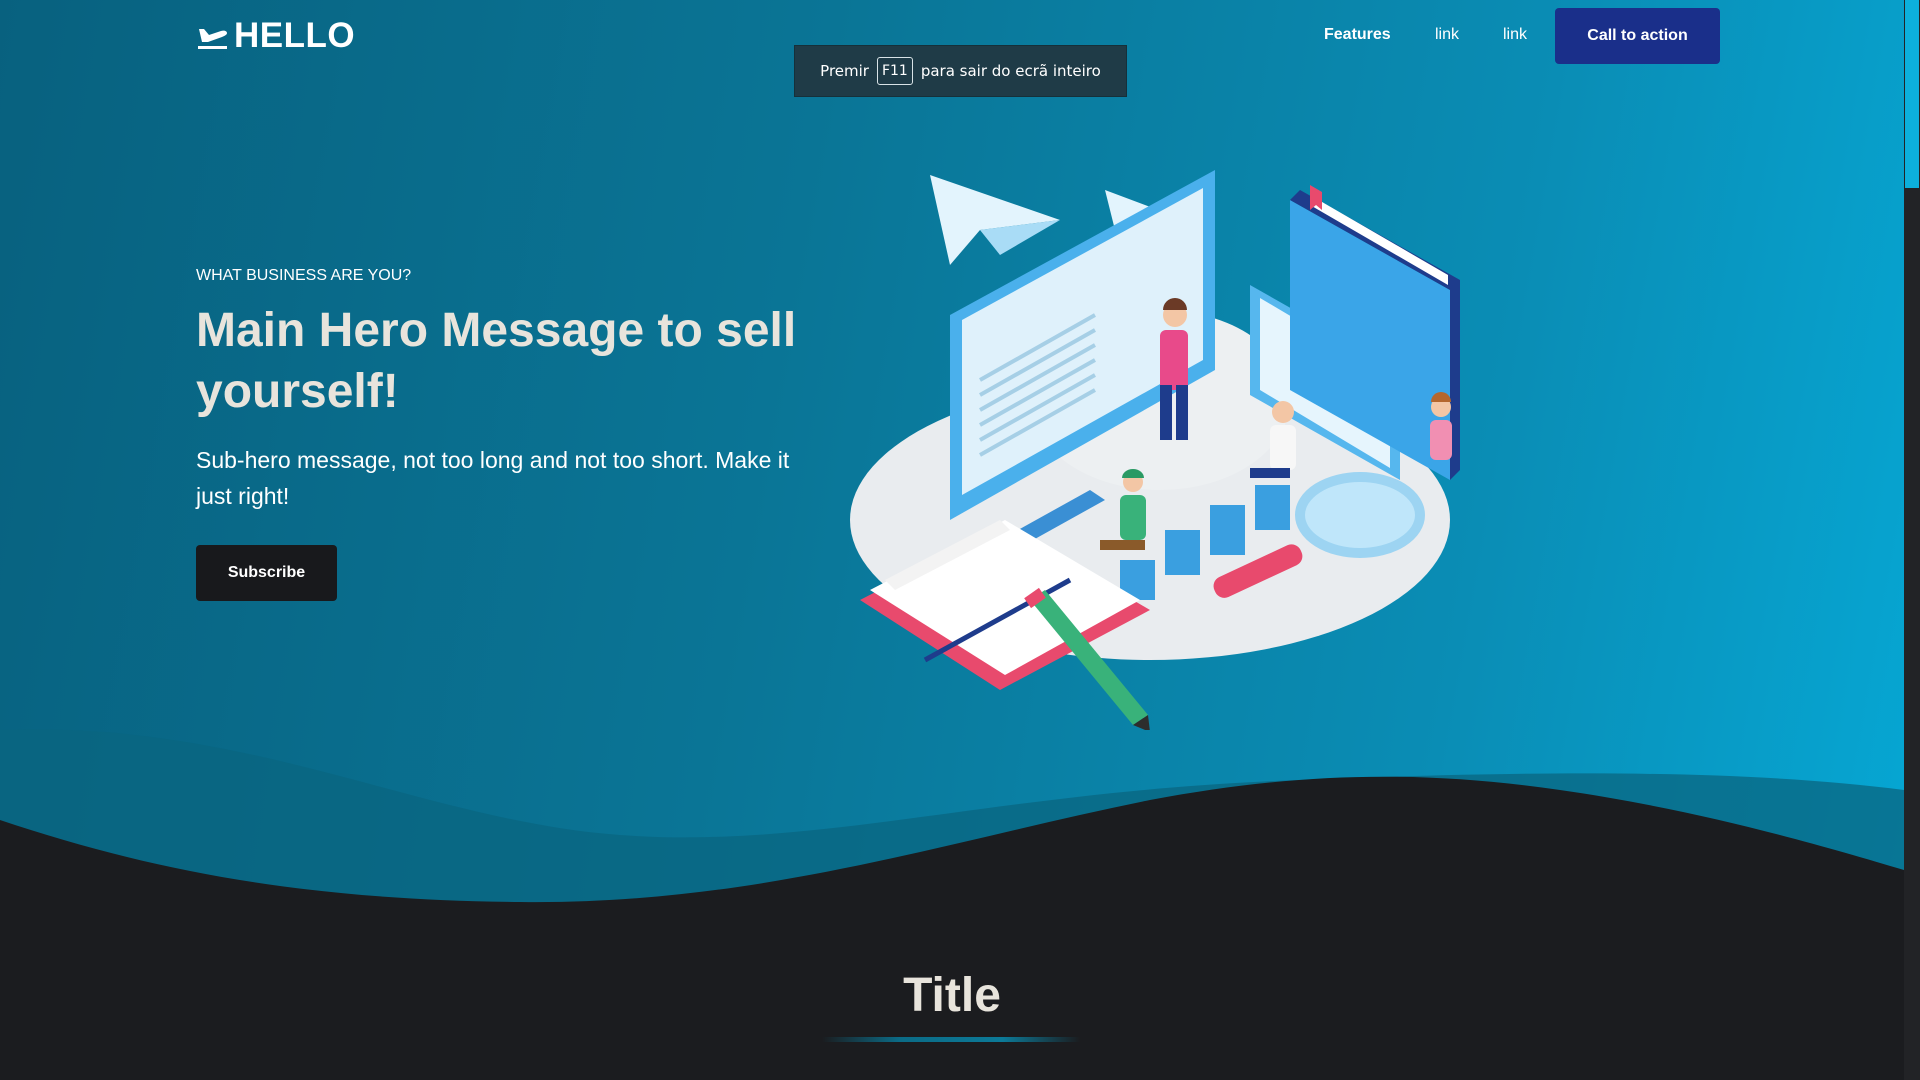 The image size is (1920, 1080). Describe the element at coordinates (212, 39) in the screenshot. I see `airplane-departure-icon` at that location.